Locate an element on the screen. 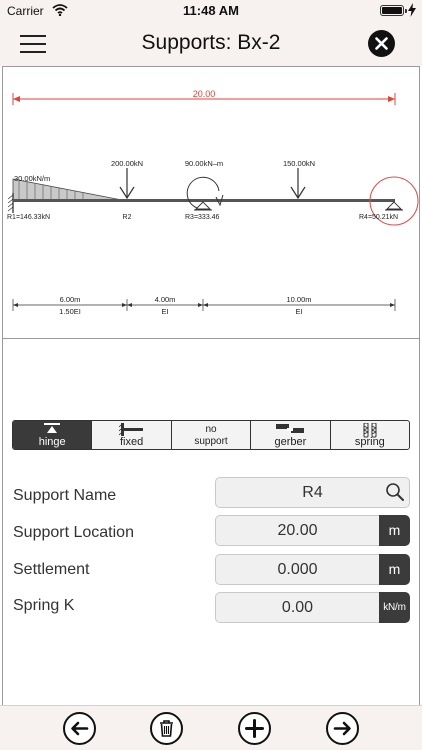 This screenshot has height=750, width=422. page-title: Supports: Bx-2 is located at coordinates (211, 42).